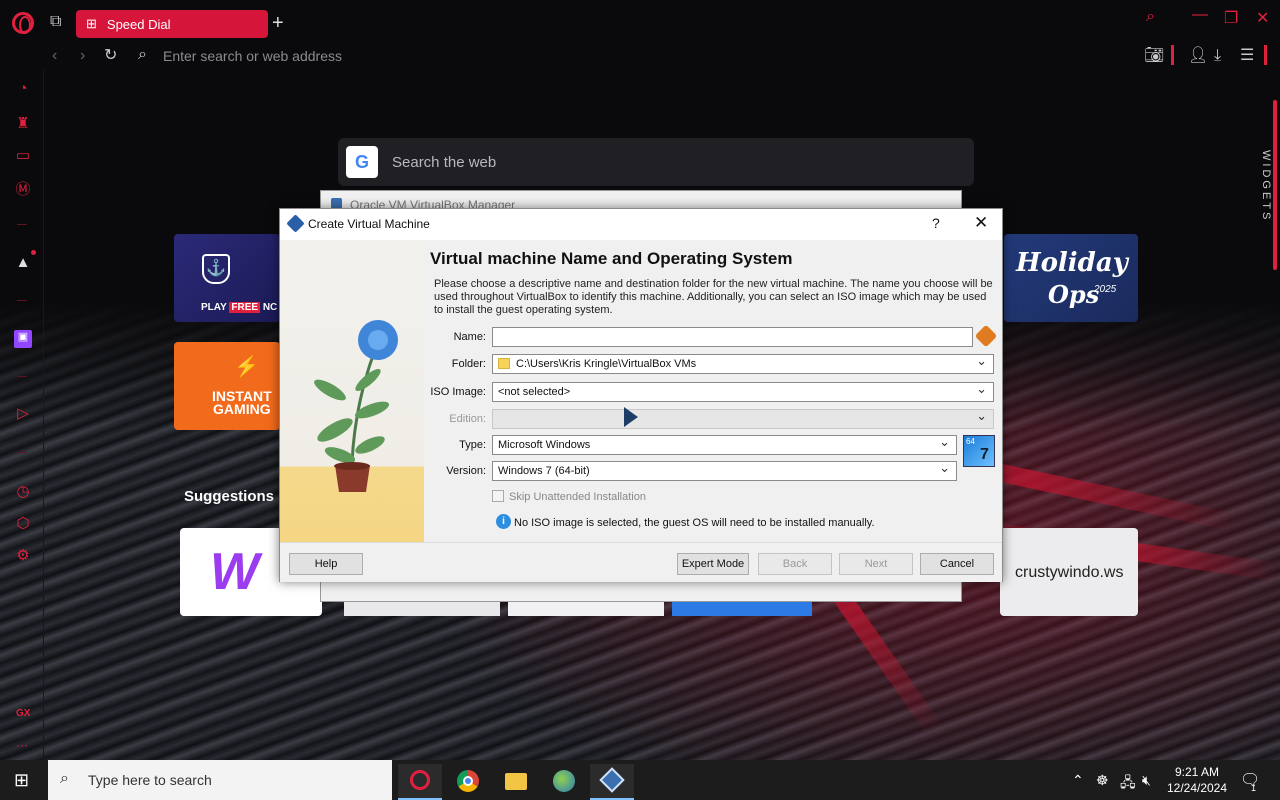 This screenshot has height=800, width=1280. I want to click on player-icon: ▷, so click(23, 413).